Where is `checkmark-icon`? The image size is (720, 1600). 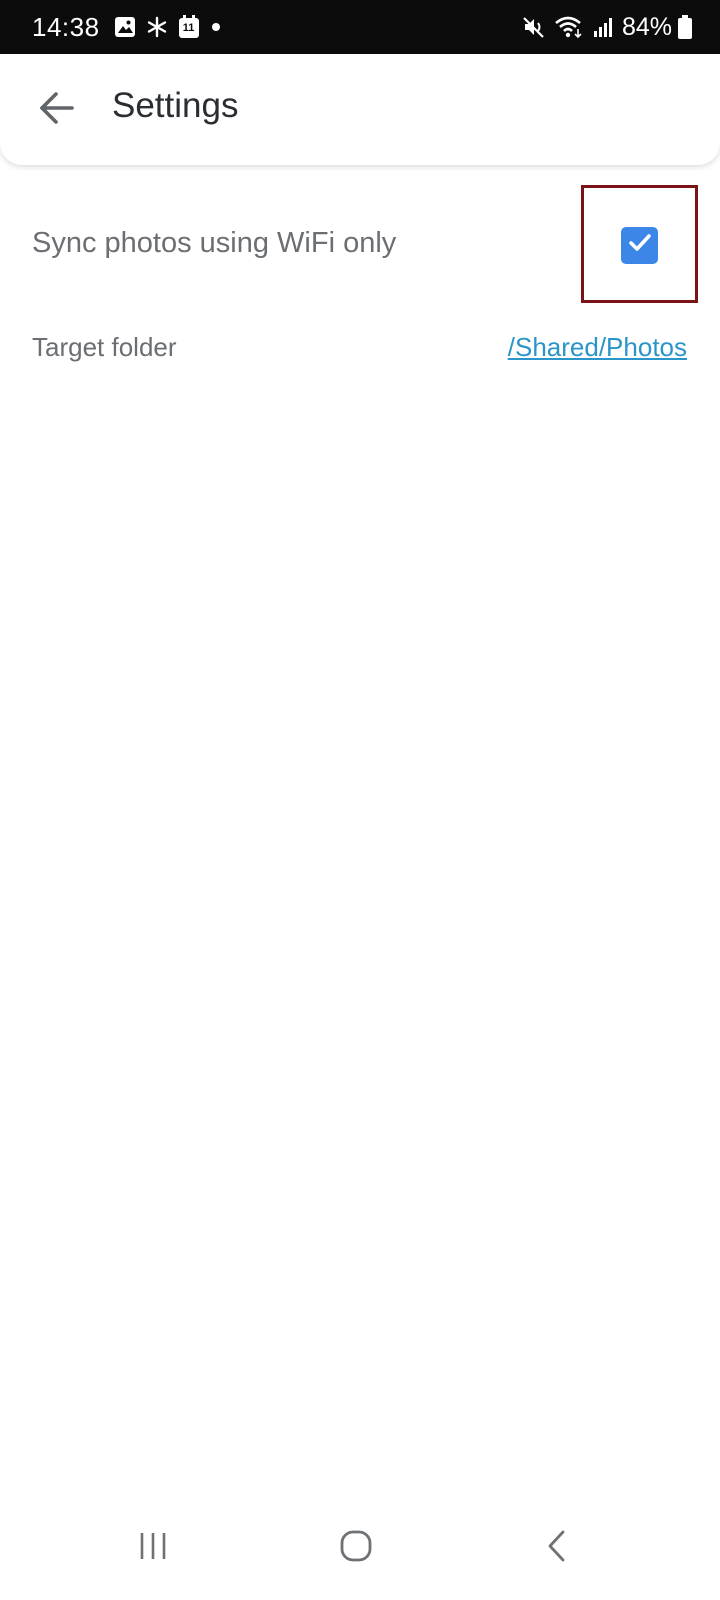
checkmark-icon is located at coordinates (640, 245).